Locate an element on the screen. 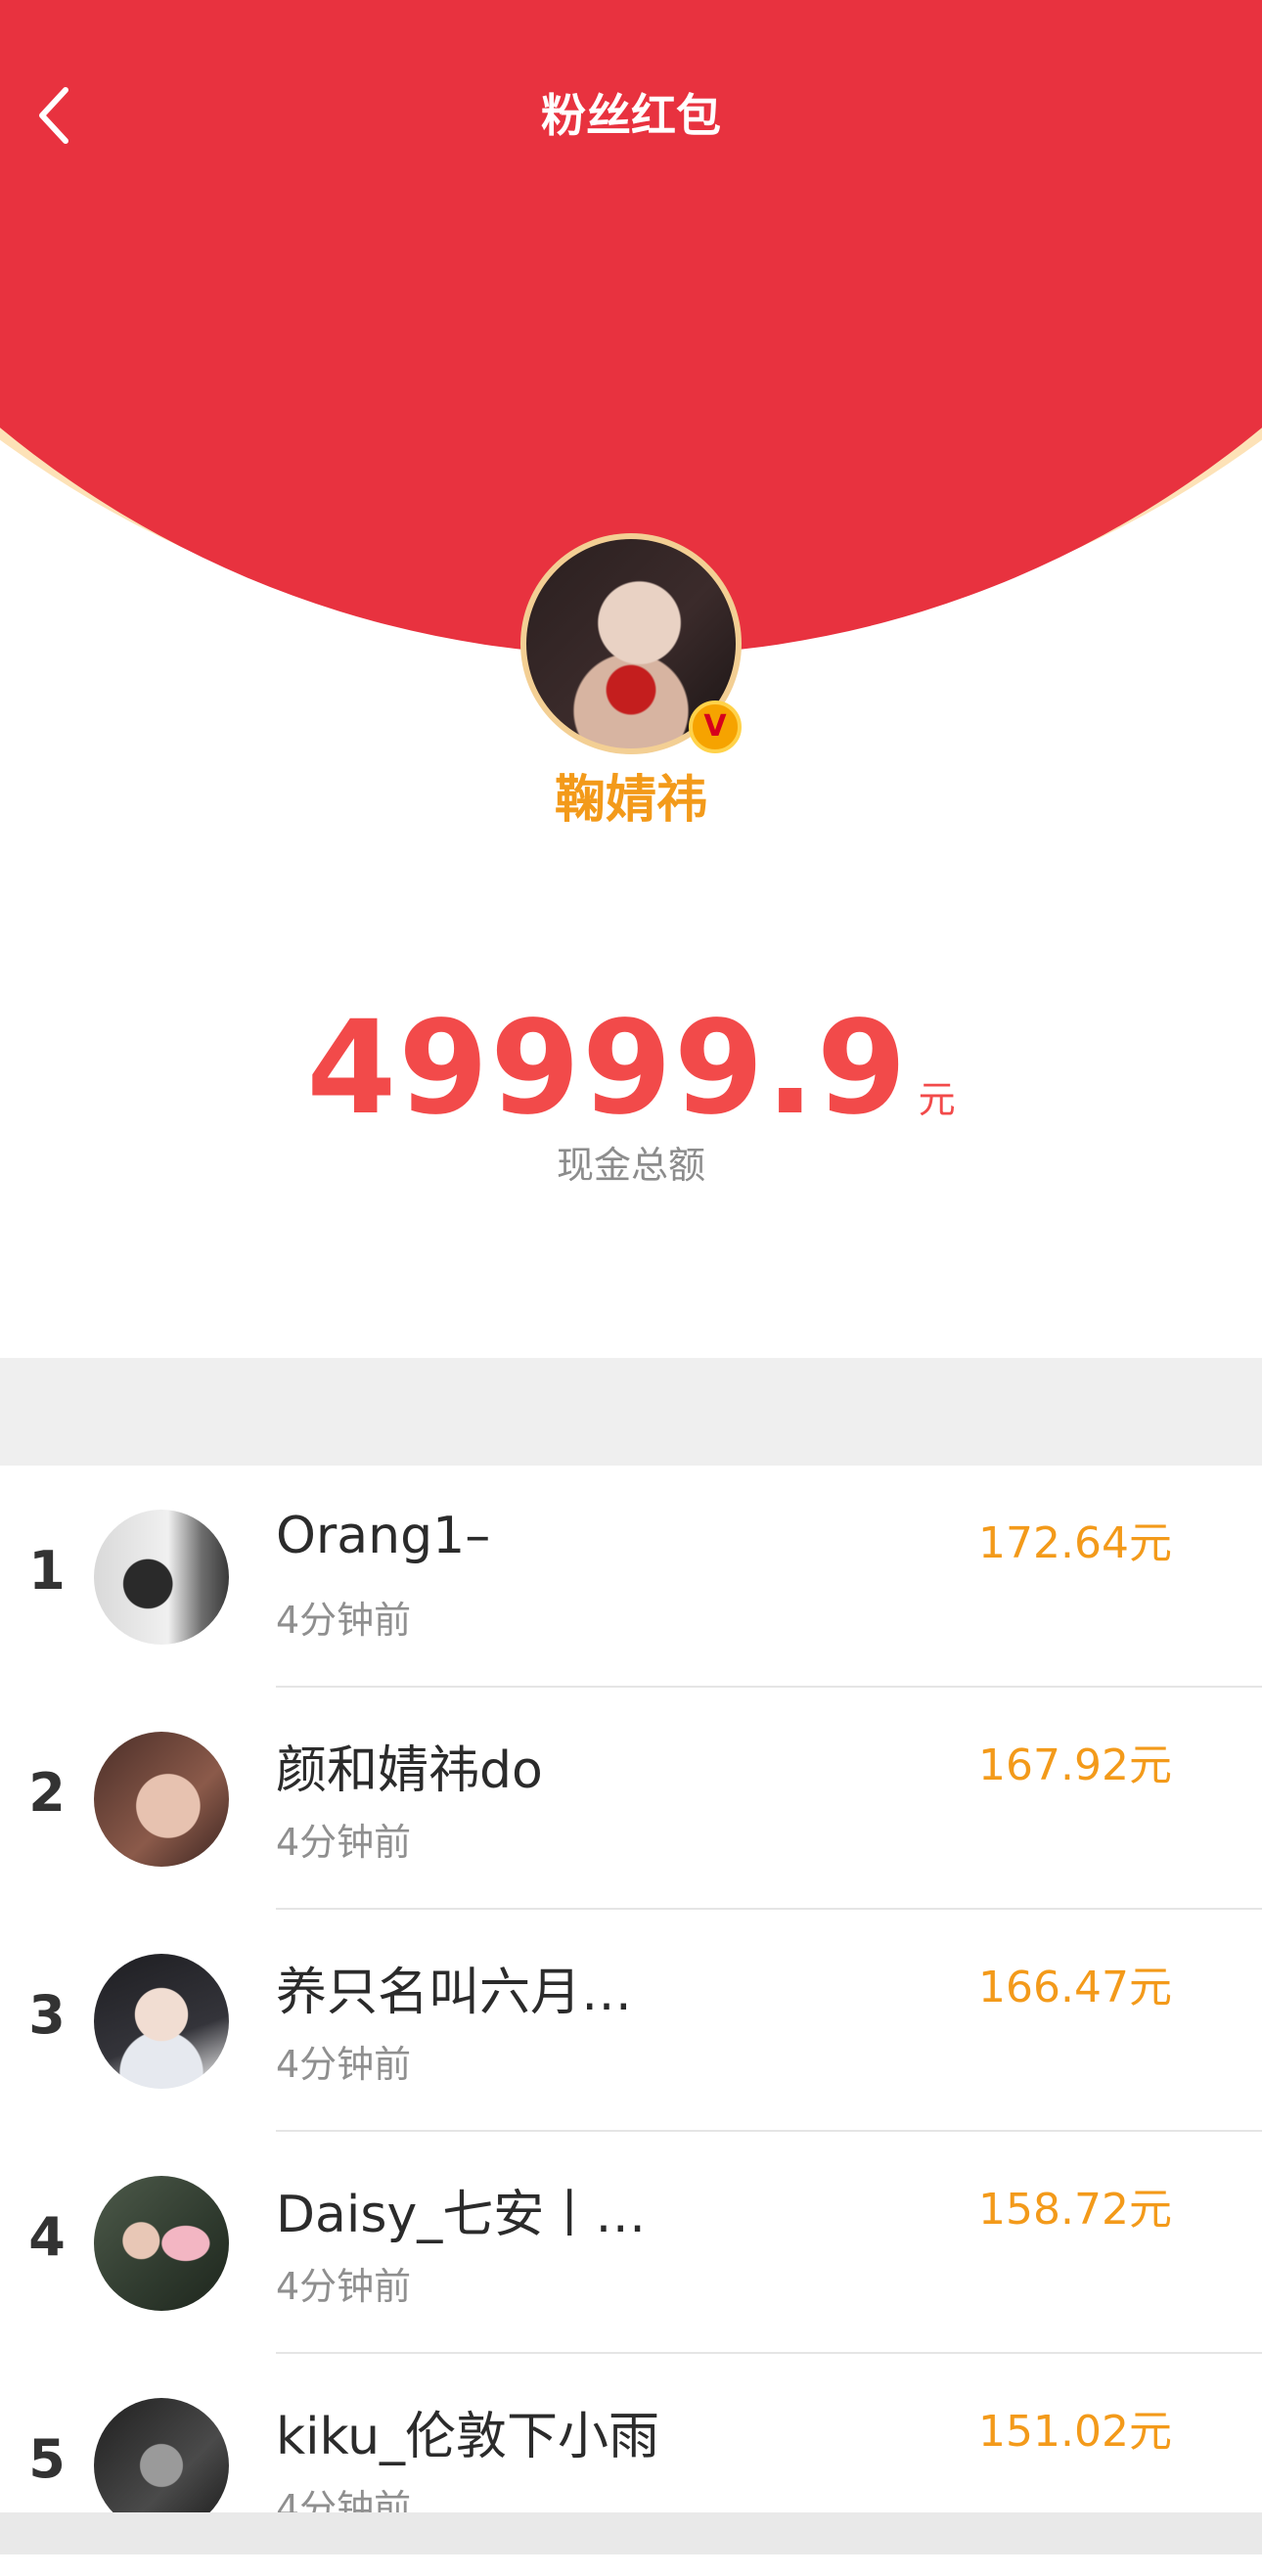 This screenshot has width=1262, height=2576. verified-badge-icon: V is located at coordinates (715, 726).